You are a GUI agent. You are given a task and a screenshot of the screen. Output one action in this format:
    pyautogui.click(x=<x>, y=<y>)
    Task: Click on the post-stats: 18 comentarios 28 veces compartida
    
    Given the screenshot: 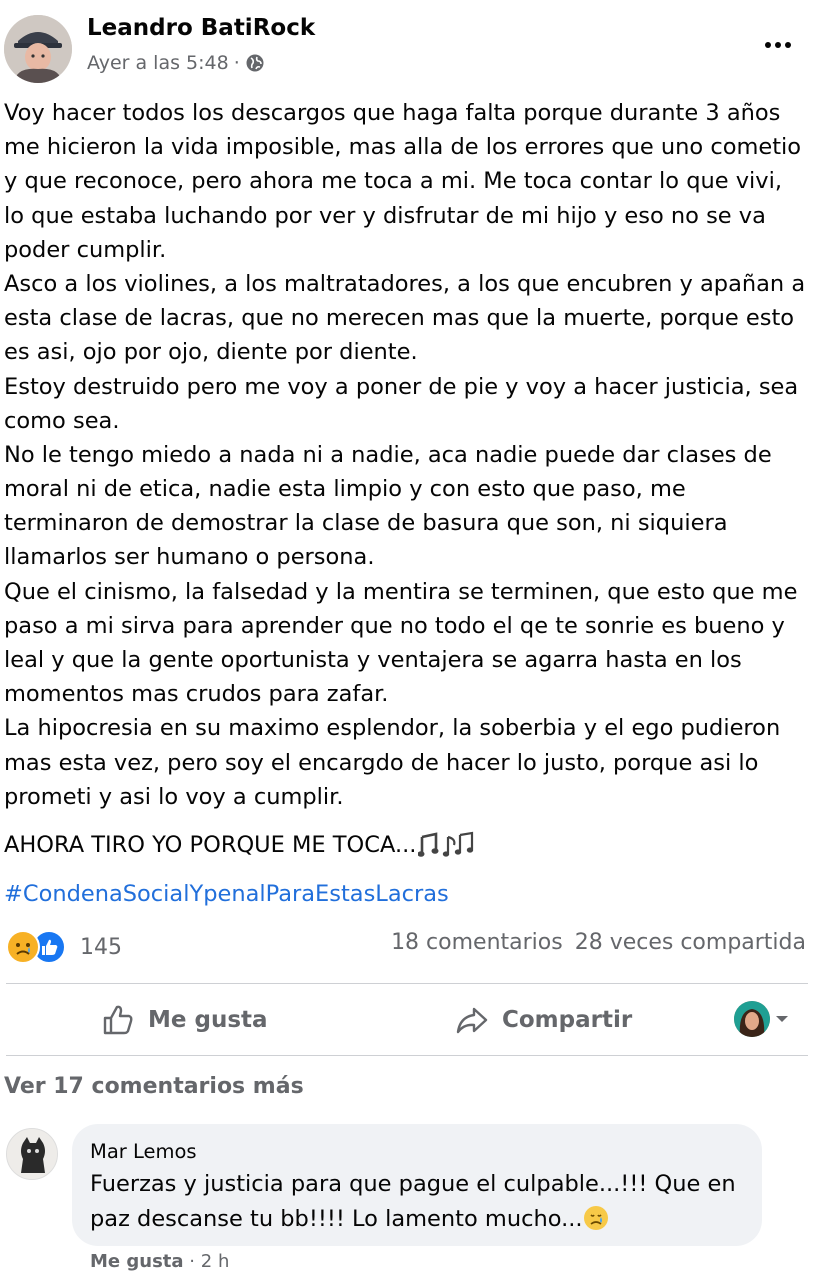 What is the action you would take?
    pyautogui.click(x=598, y=942)
    